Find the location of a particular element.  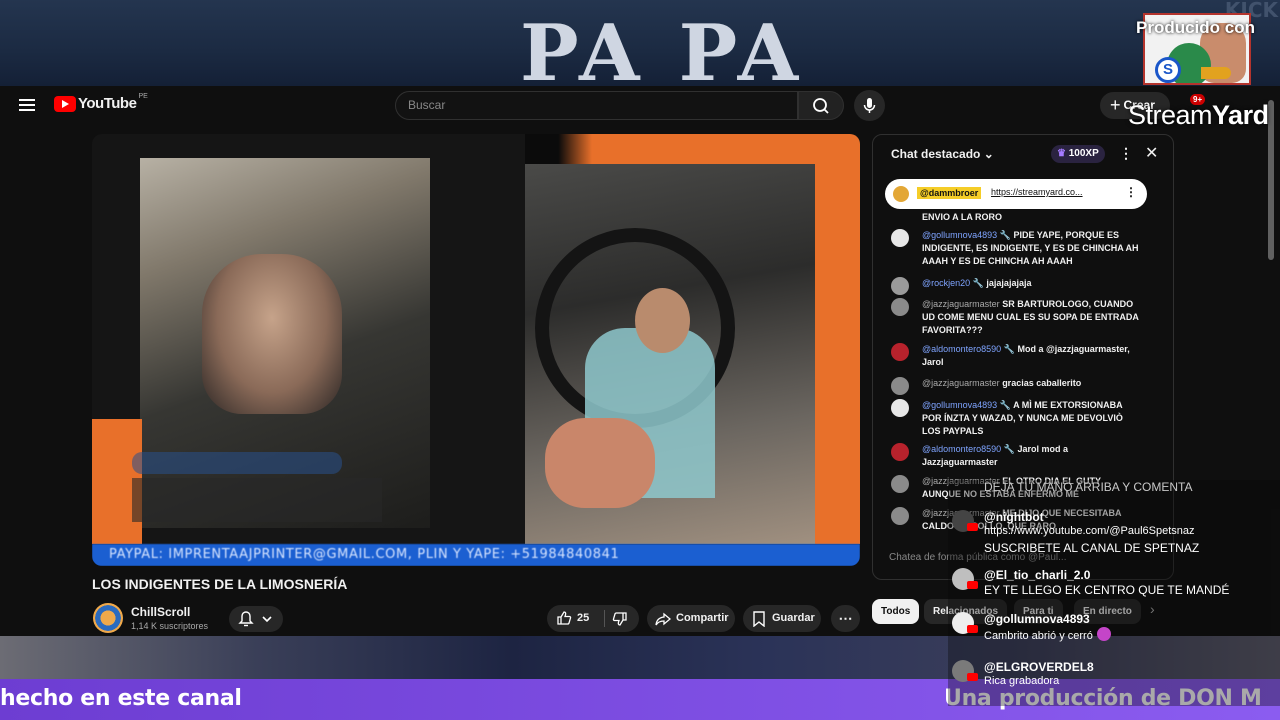

chat-options-icon: ⋮ is located at coordinates (1126, 153).